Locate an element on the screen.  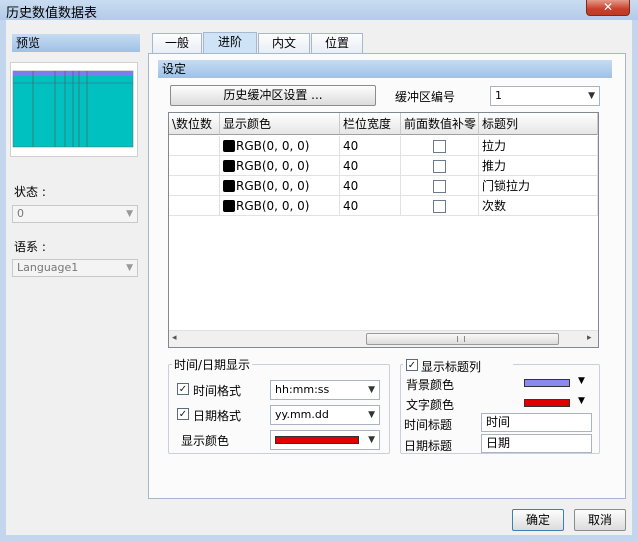
bg-color-select: ▼ is located at coordinates (555, 383).